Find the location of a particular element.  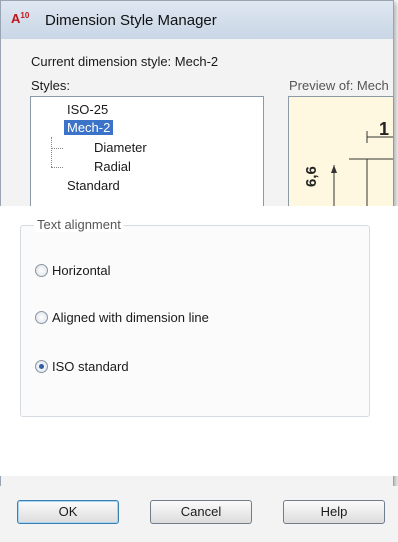

help-button: Help is located at coordinates (334, 512).